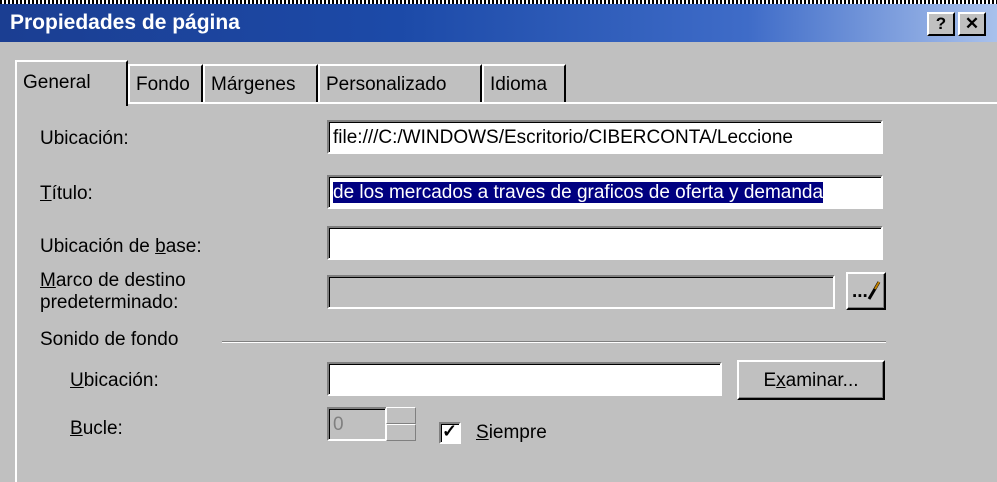 Image resolution: width=997 pixels, height=482 pixels. I want to click on title-label: Título:, so click(66, 193).